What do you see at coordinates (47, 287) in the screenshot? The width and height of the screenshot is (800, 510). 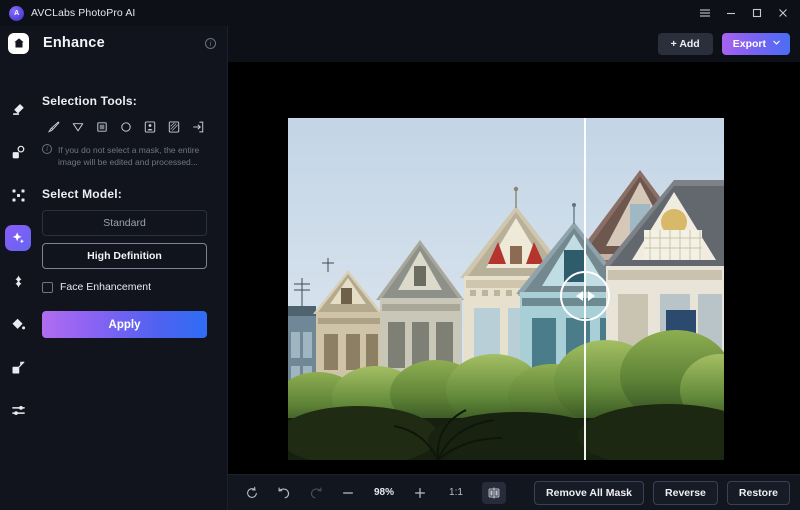 I see `face-enhancement-checkbox` at bounding box center [47, 287].